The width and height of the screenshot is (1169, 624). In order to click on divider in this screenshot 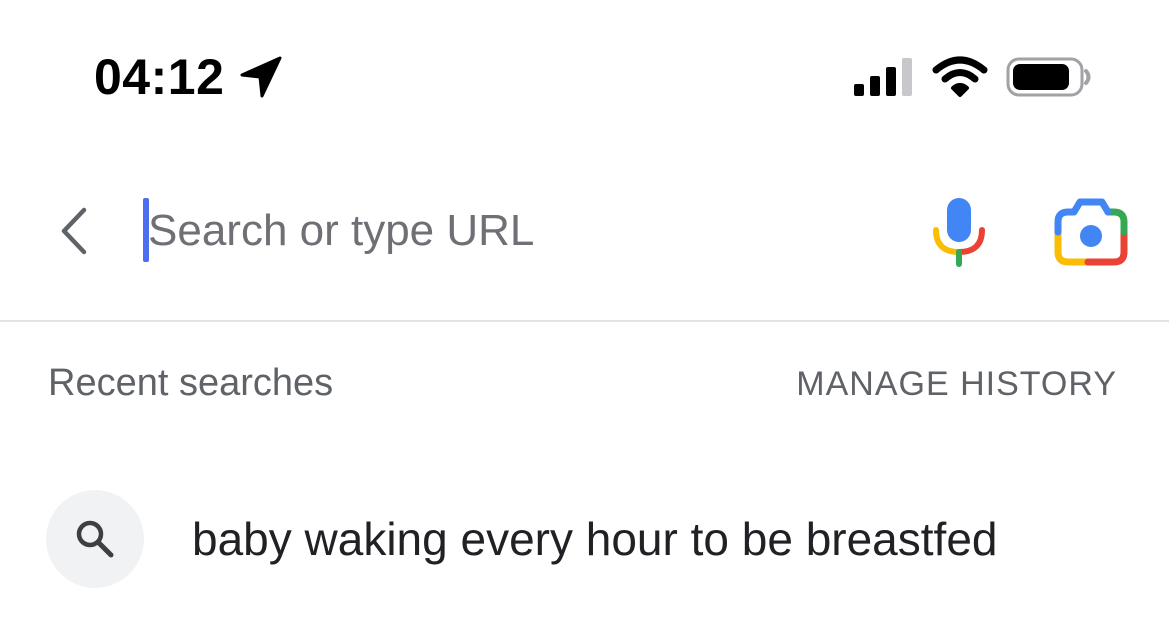, I will do `click(584, 321)`.